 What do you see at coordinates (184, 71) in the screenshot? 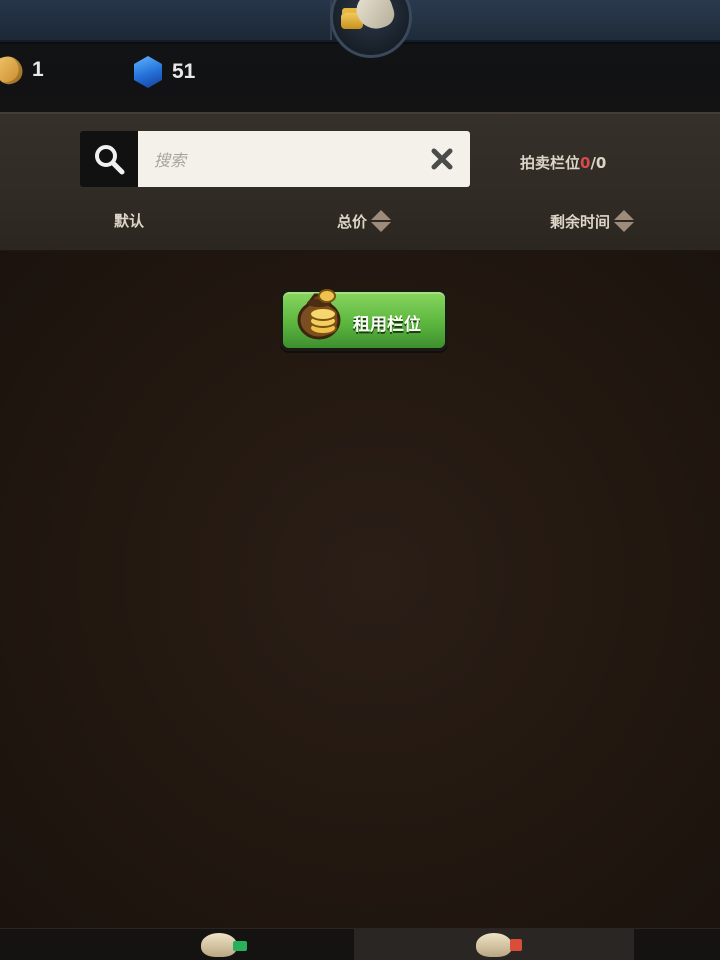
I see `gem-count: 51` at bounding box center [184, 71].